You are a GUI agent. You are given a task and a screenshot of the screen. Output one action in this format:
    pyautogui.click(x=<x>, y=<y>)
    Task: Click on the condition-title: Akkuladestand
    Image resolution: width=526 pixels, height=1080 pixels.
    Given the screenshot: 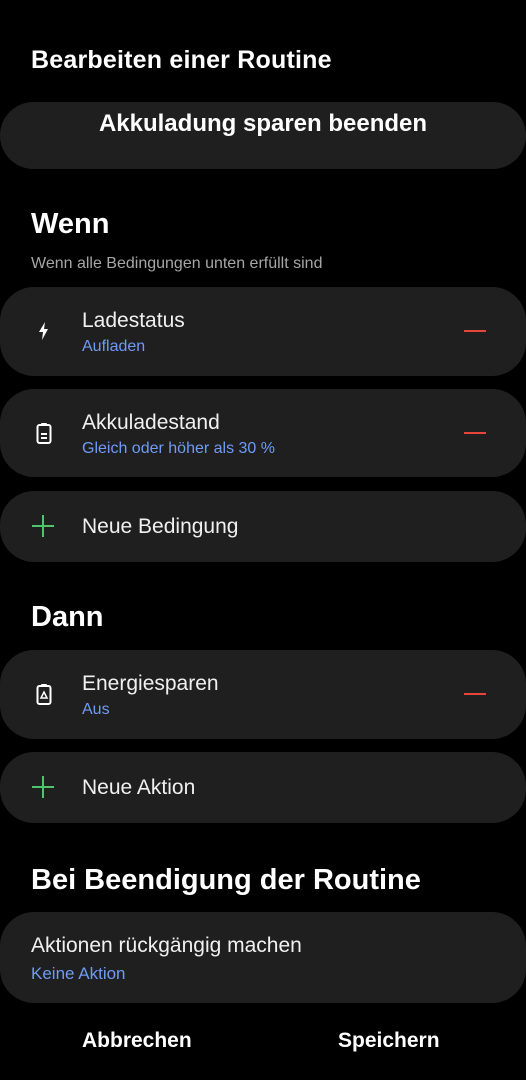 What is the action you would take?
    pyautogui.click(x=151, y=422)
    